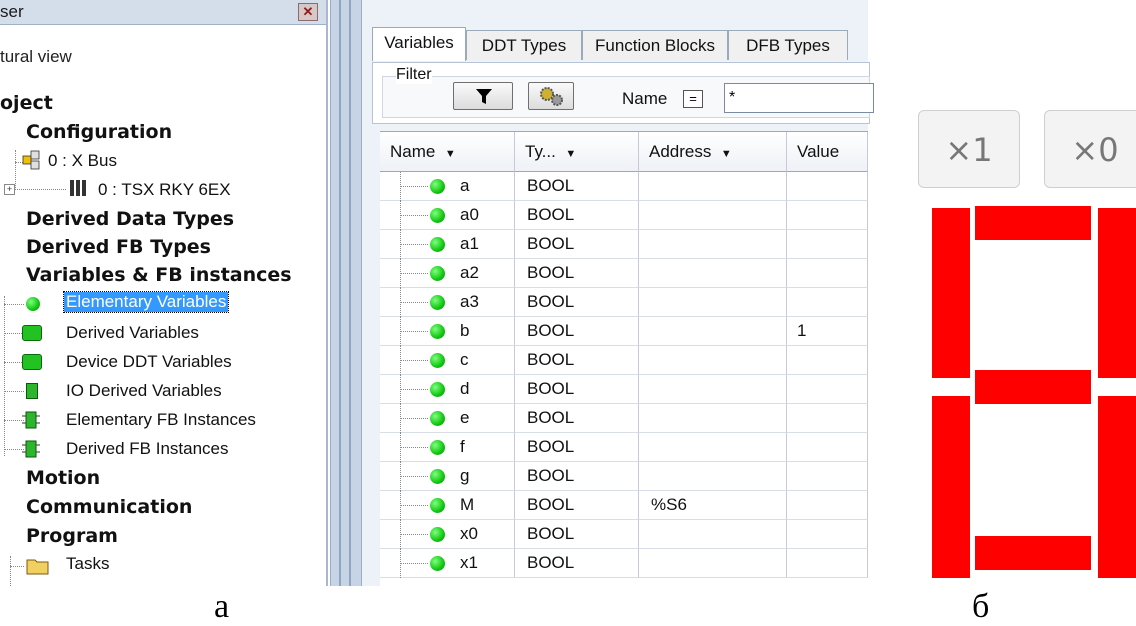 Image resolution: width=1136 pixels, height=626 pixels. Describe the element at coordinates (99, 132) in the screenshot. I see `tree-configuration: Configuration` at that location.